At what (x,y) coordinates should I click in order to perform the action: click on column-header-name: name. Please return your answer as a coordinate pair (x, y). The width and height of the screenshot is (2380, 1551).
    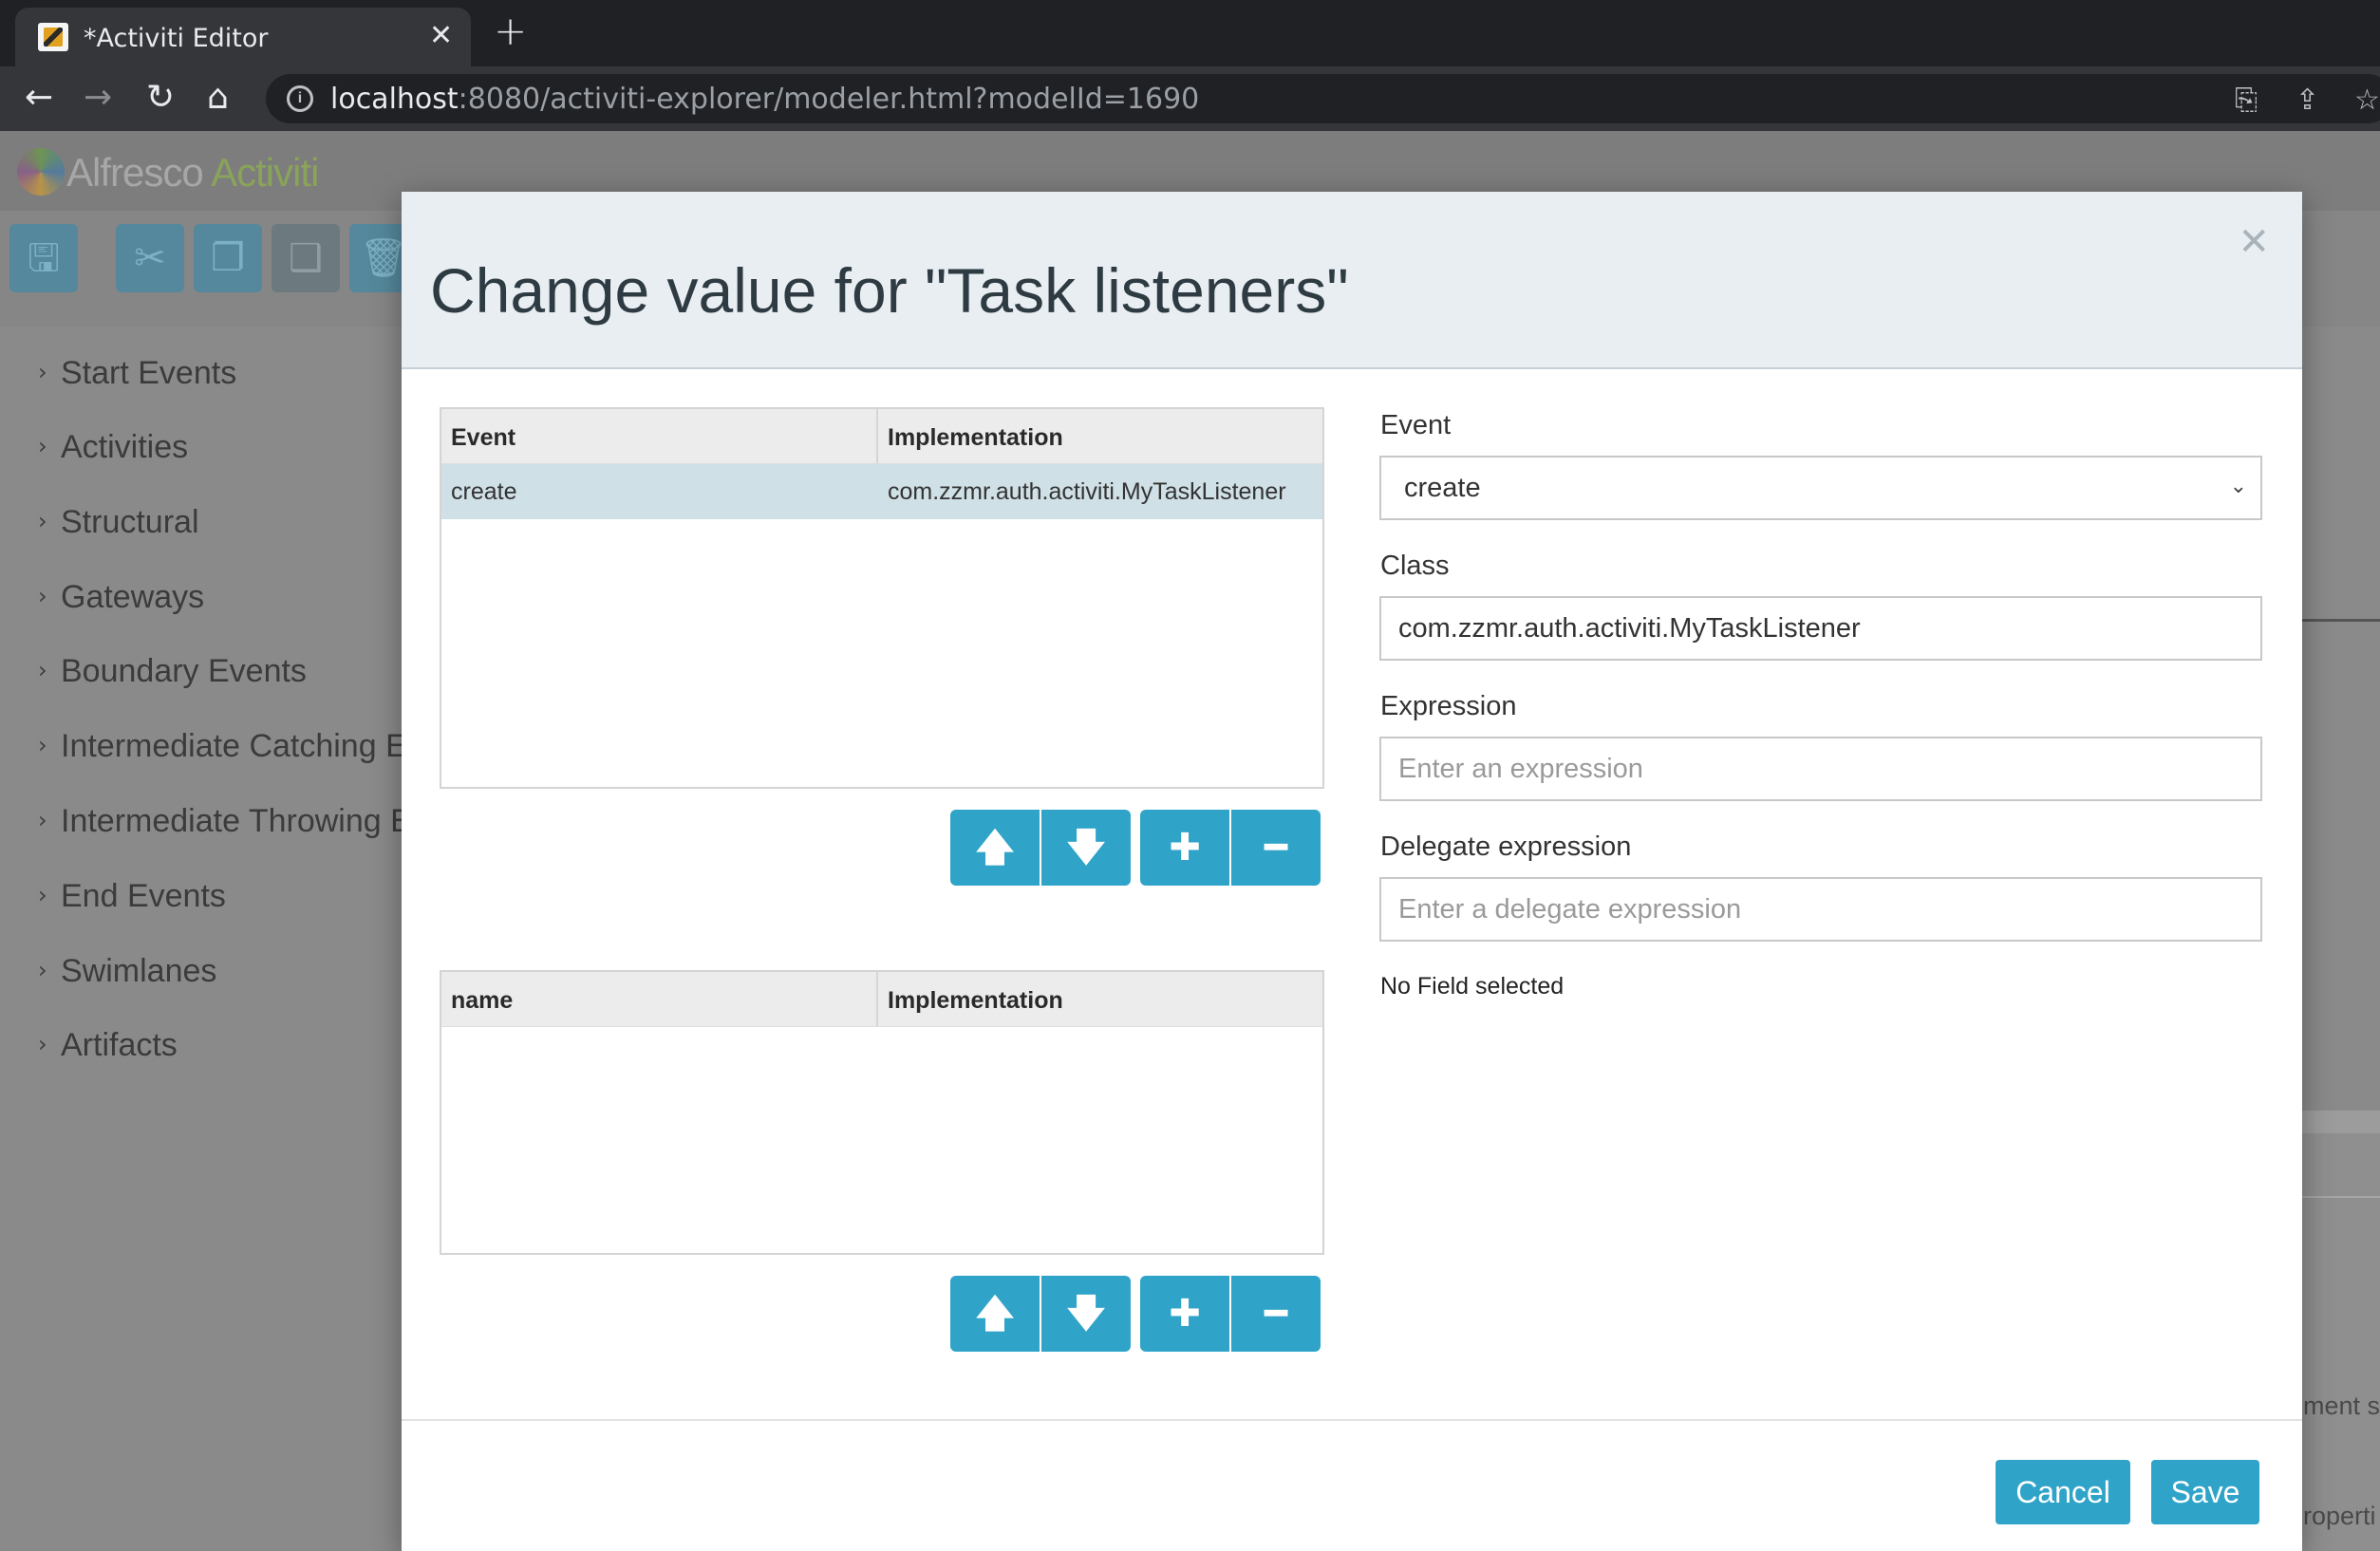
    Looking at the image, I should click on (659, 999).